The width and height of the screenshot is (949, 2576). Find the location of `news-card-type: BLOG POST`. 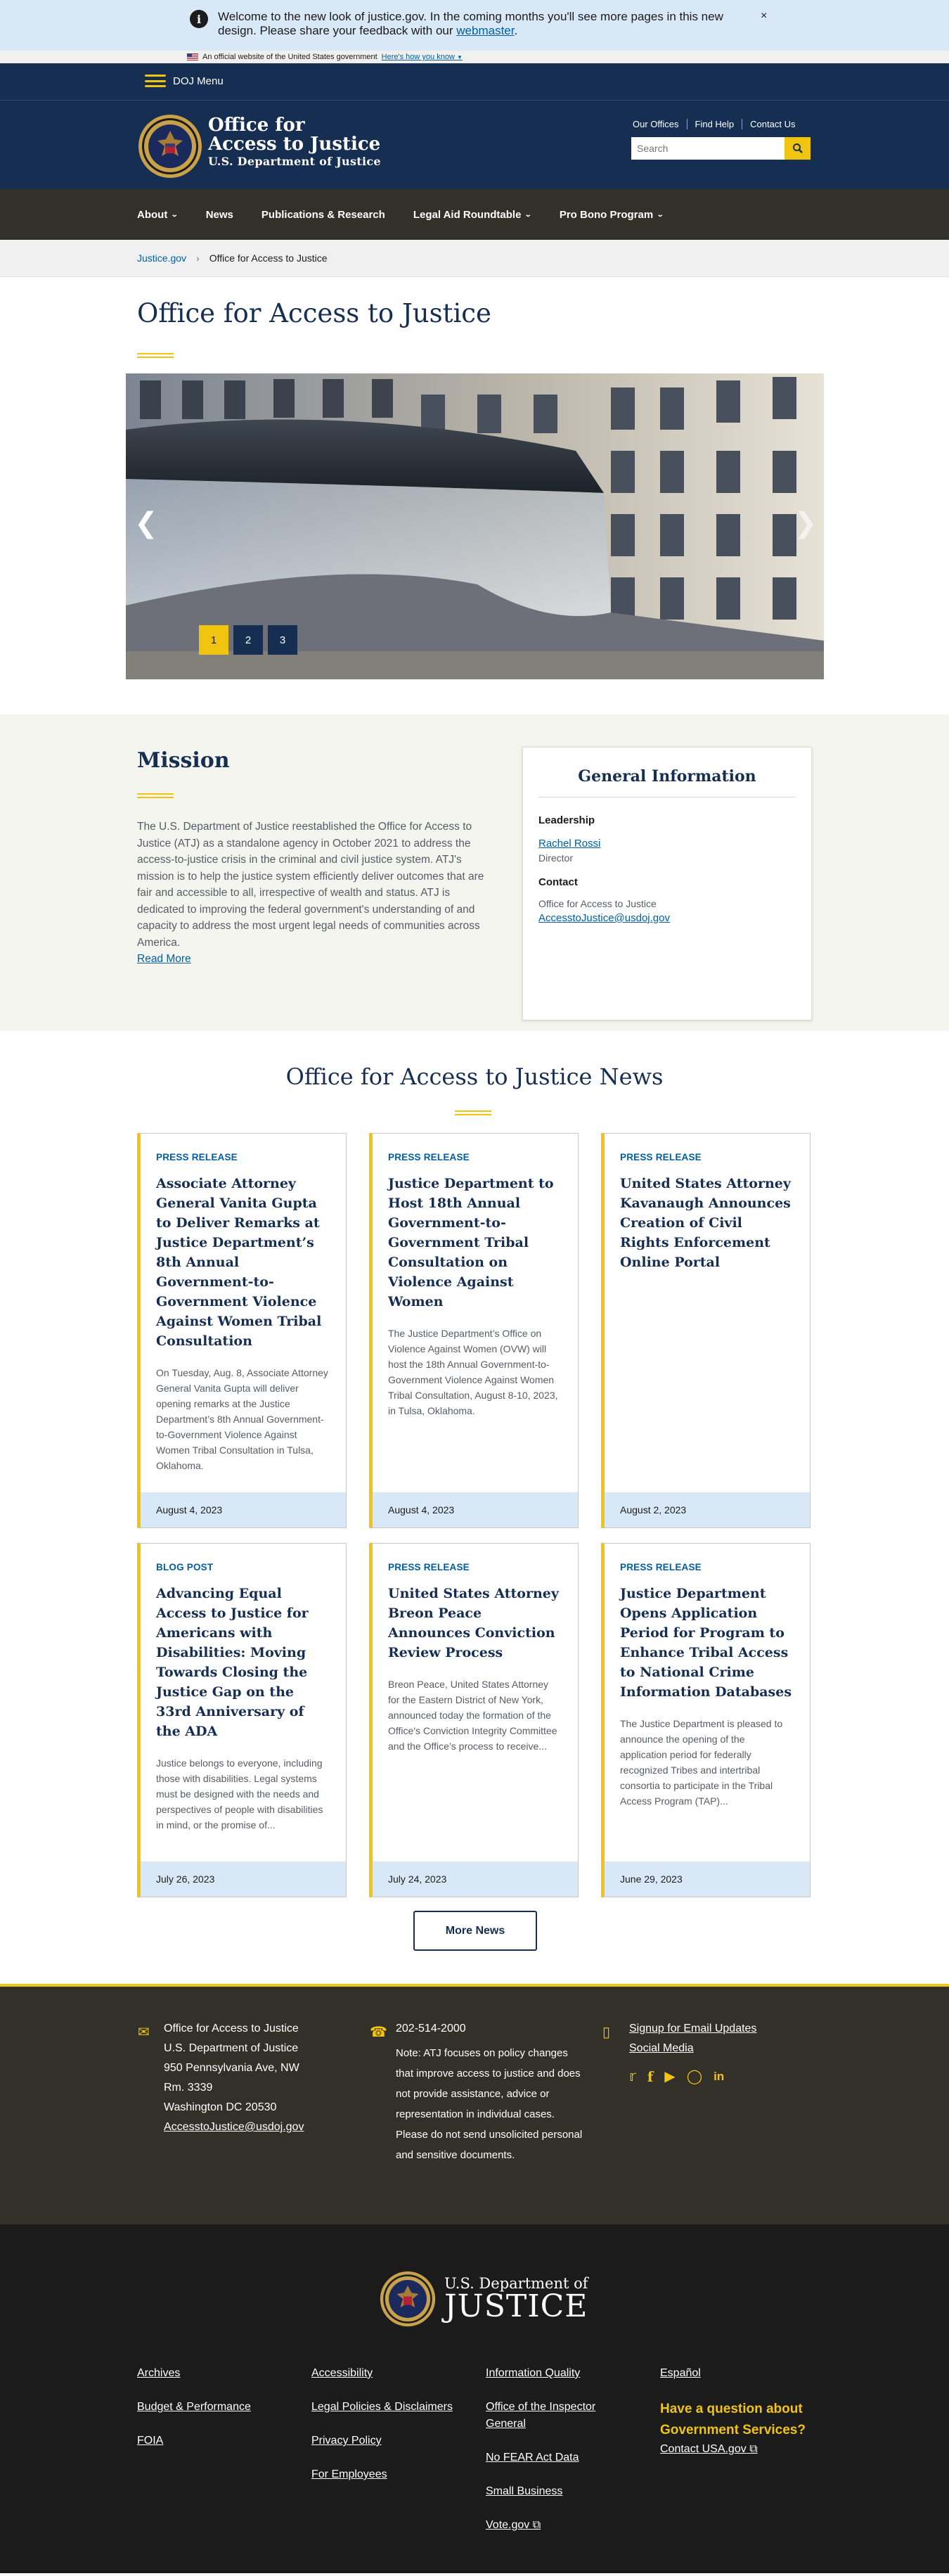

news-card-type: BLOG POST is located at coordinates (185, 1567).